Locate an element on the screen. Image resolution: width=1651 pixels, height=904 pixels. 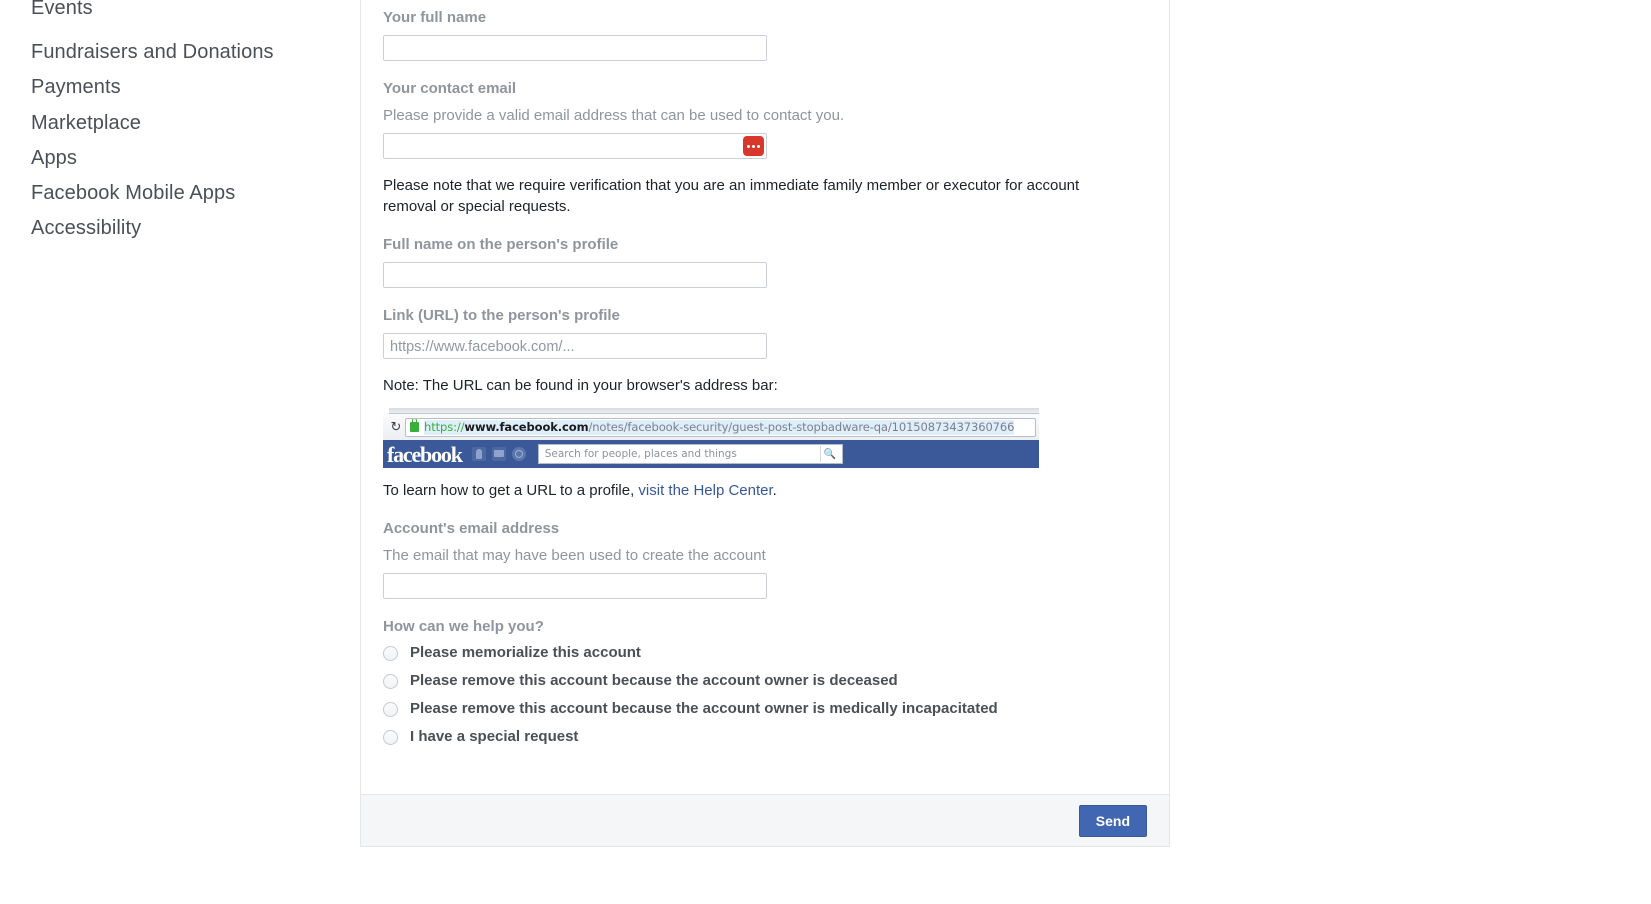
profile-url-label: Link (URL) to the person's profile is located at coordinates (501, 315).